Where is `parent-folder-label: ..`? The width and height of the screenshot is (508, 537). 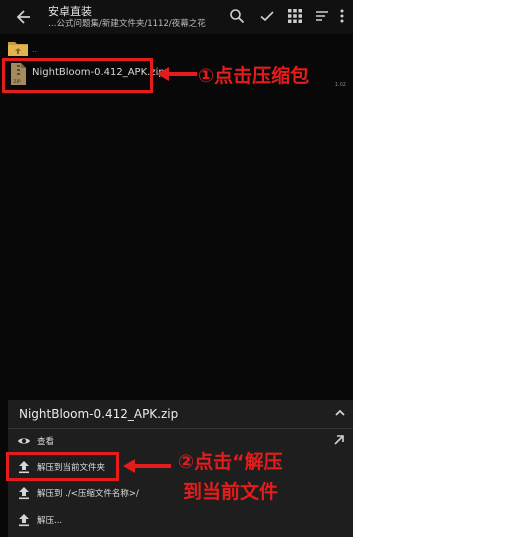 parent-folder-label: .. is located at coordinates (35, 49).